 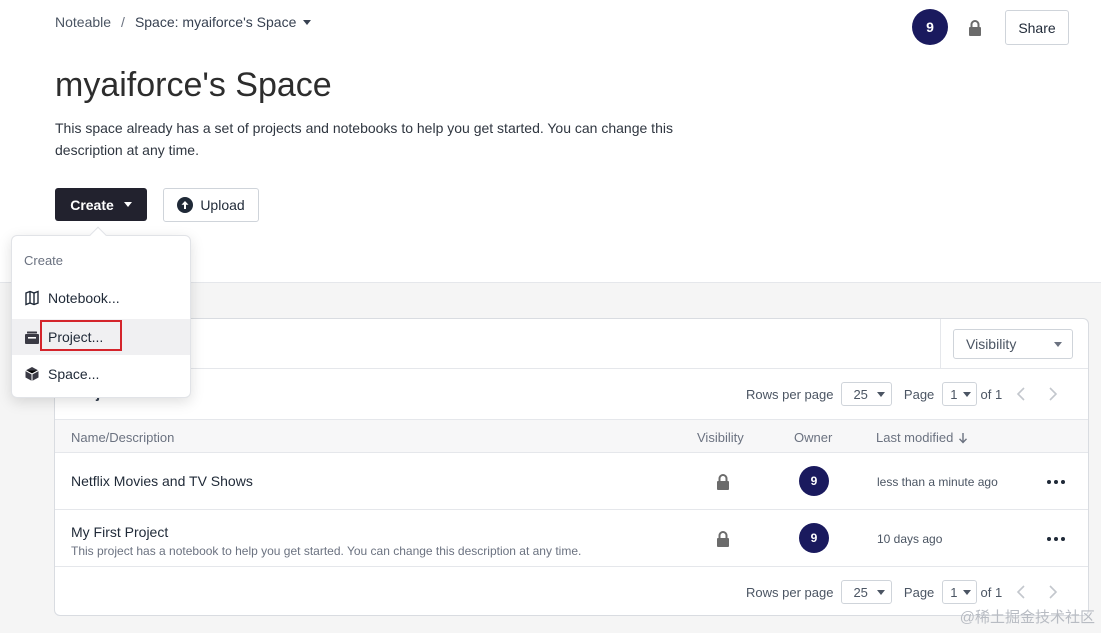 I want to click on breadcrumb-space-label: Space: myaiforce's Space, so click(x=215, y=22).